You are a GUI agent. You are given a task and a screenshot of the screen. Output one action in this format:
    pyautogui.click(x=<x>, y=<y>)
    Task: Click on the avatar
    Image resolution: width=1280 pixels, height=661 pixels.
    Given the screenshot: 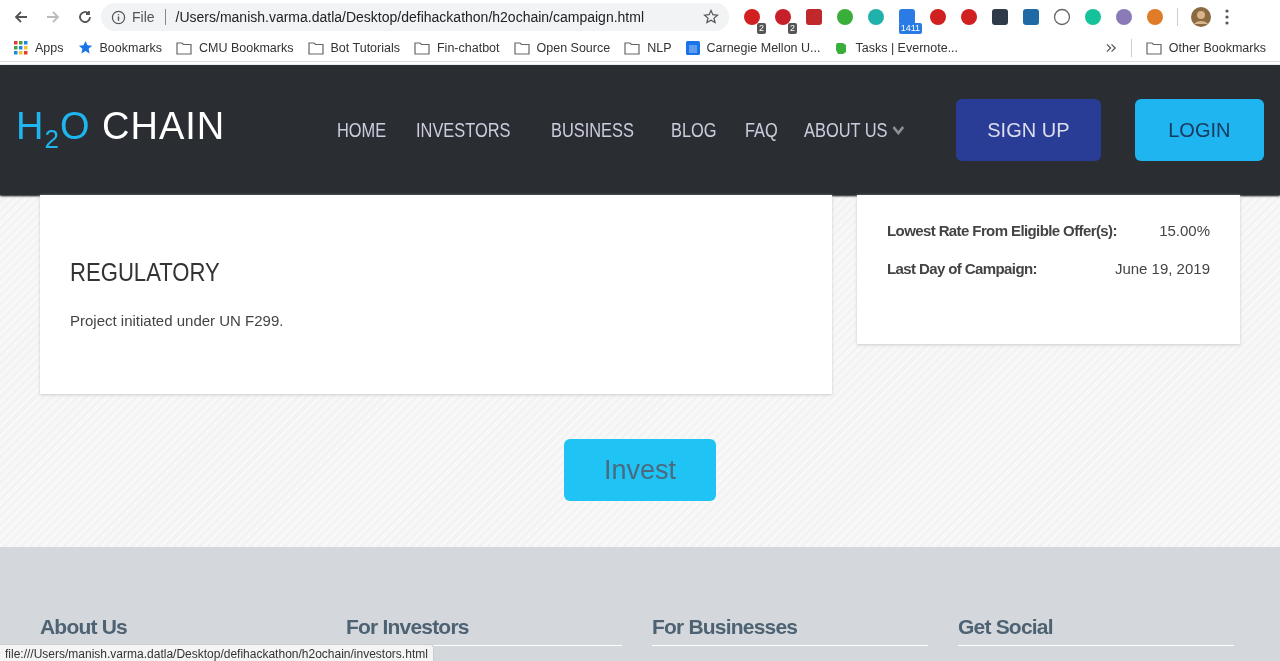 What is the action you would take?
    pyautogui.click(x=1201, y=17)
    